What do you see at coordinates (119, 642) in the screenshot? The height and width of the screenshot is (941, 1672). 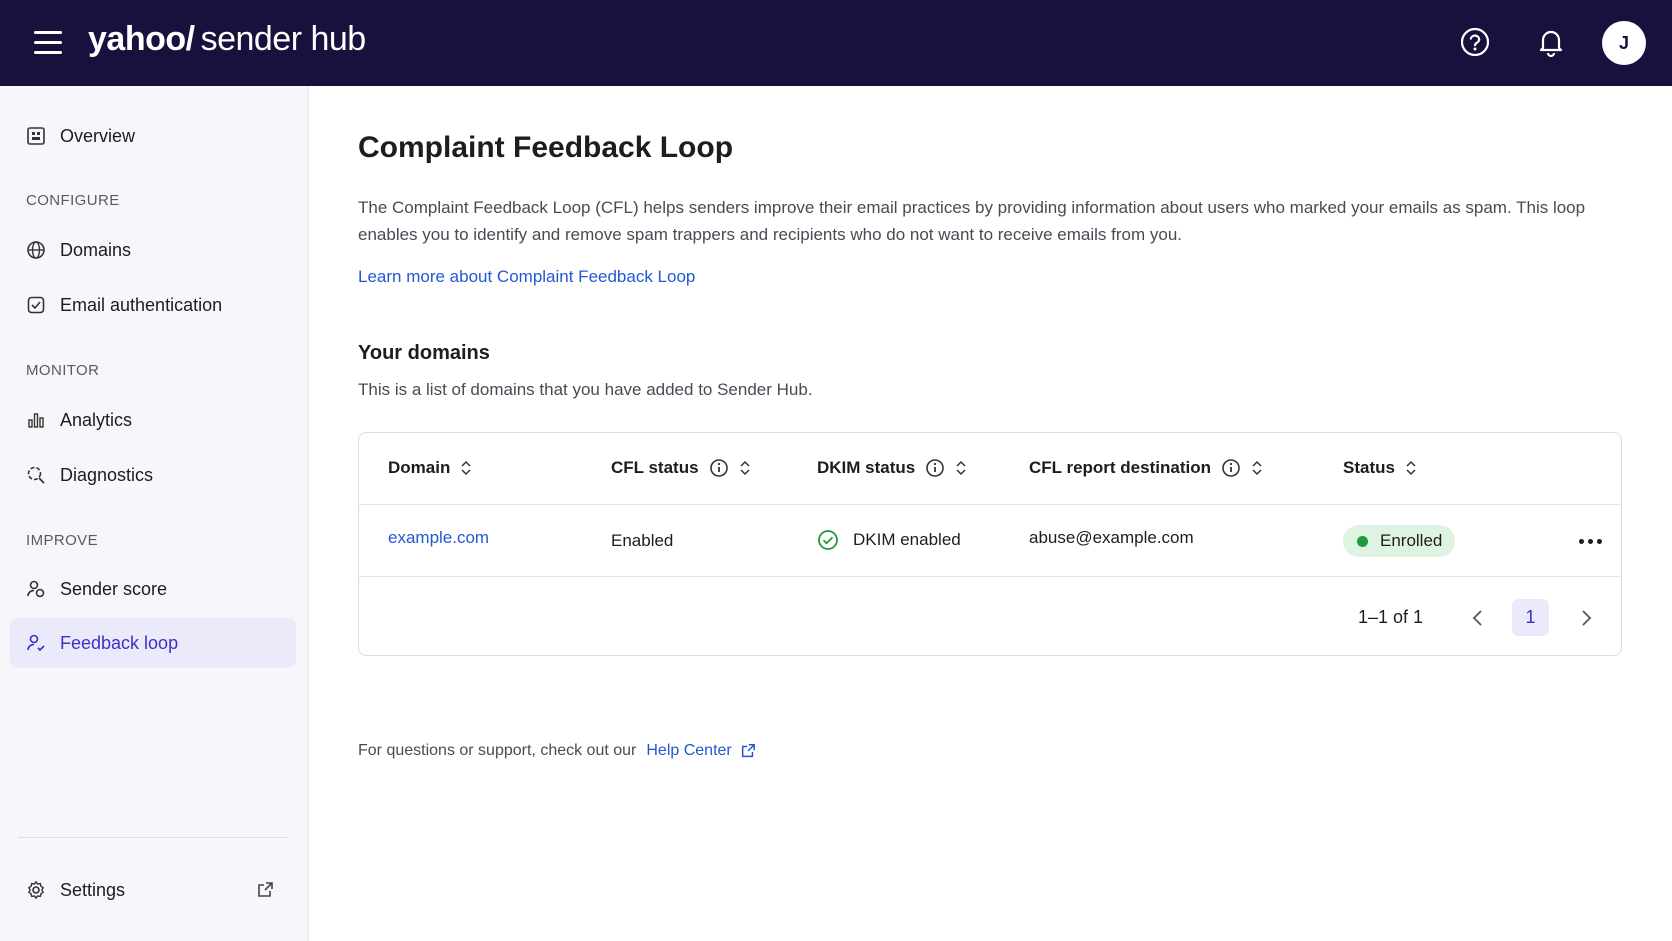 I see `sidebar-item-label: Feedback loop` at bounding box center [119, 642].